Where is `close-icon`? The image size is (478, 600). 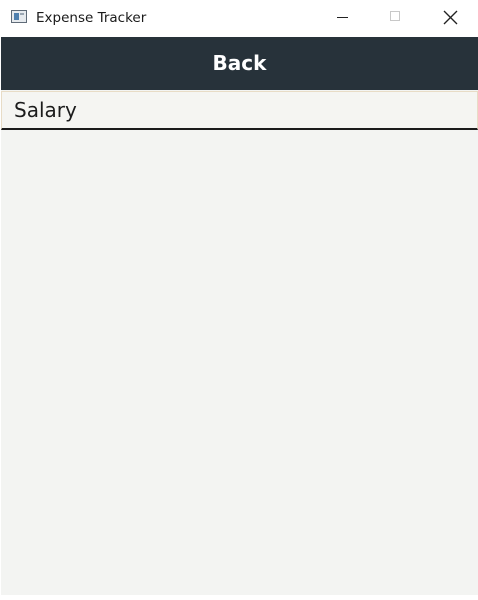 close-icon is located at coordinates (450, 17).